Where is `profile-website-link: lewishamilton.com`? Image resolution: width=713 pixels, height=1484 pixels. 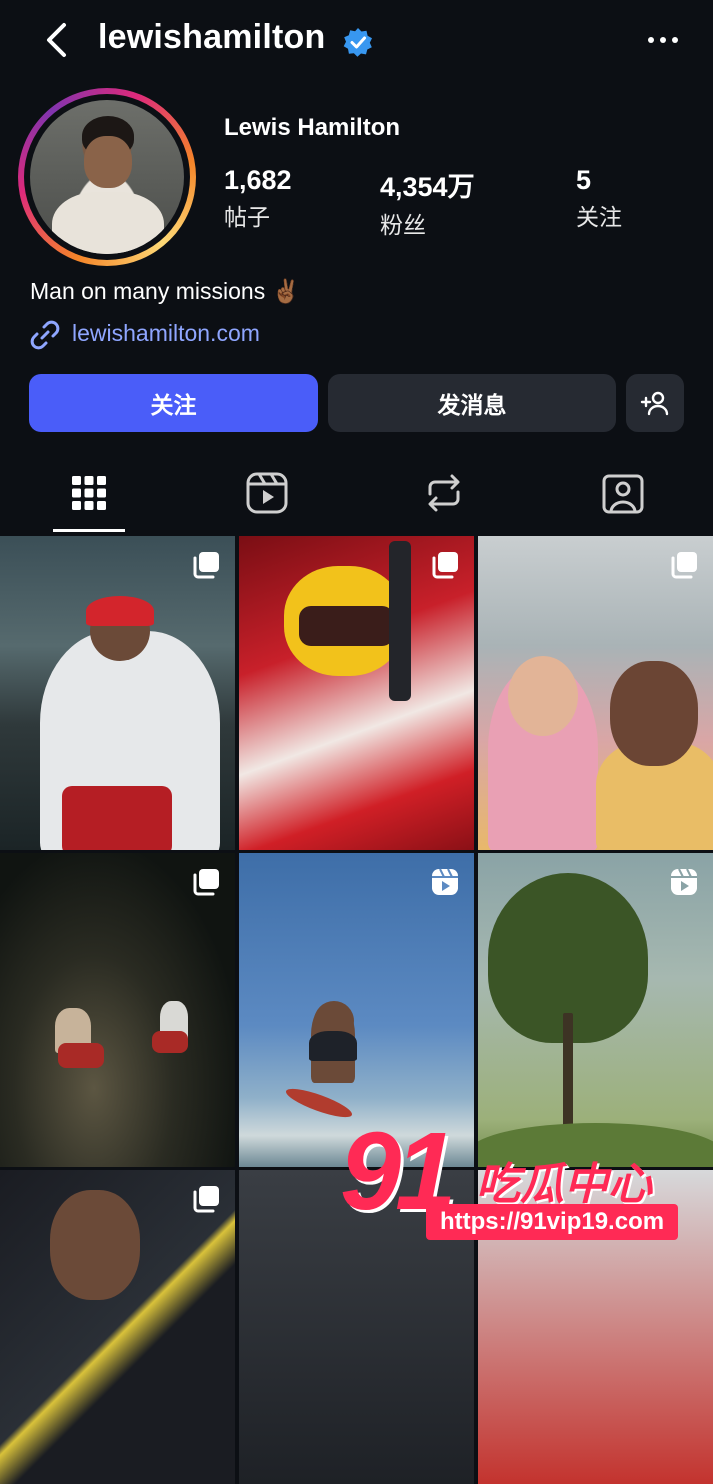
profile-website-link: lewishamilton.com is located at coordinates (166, 333).